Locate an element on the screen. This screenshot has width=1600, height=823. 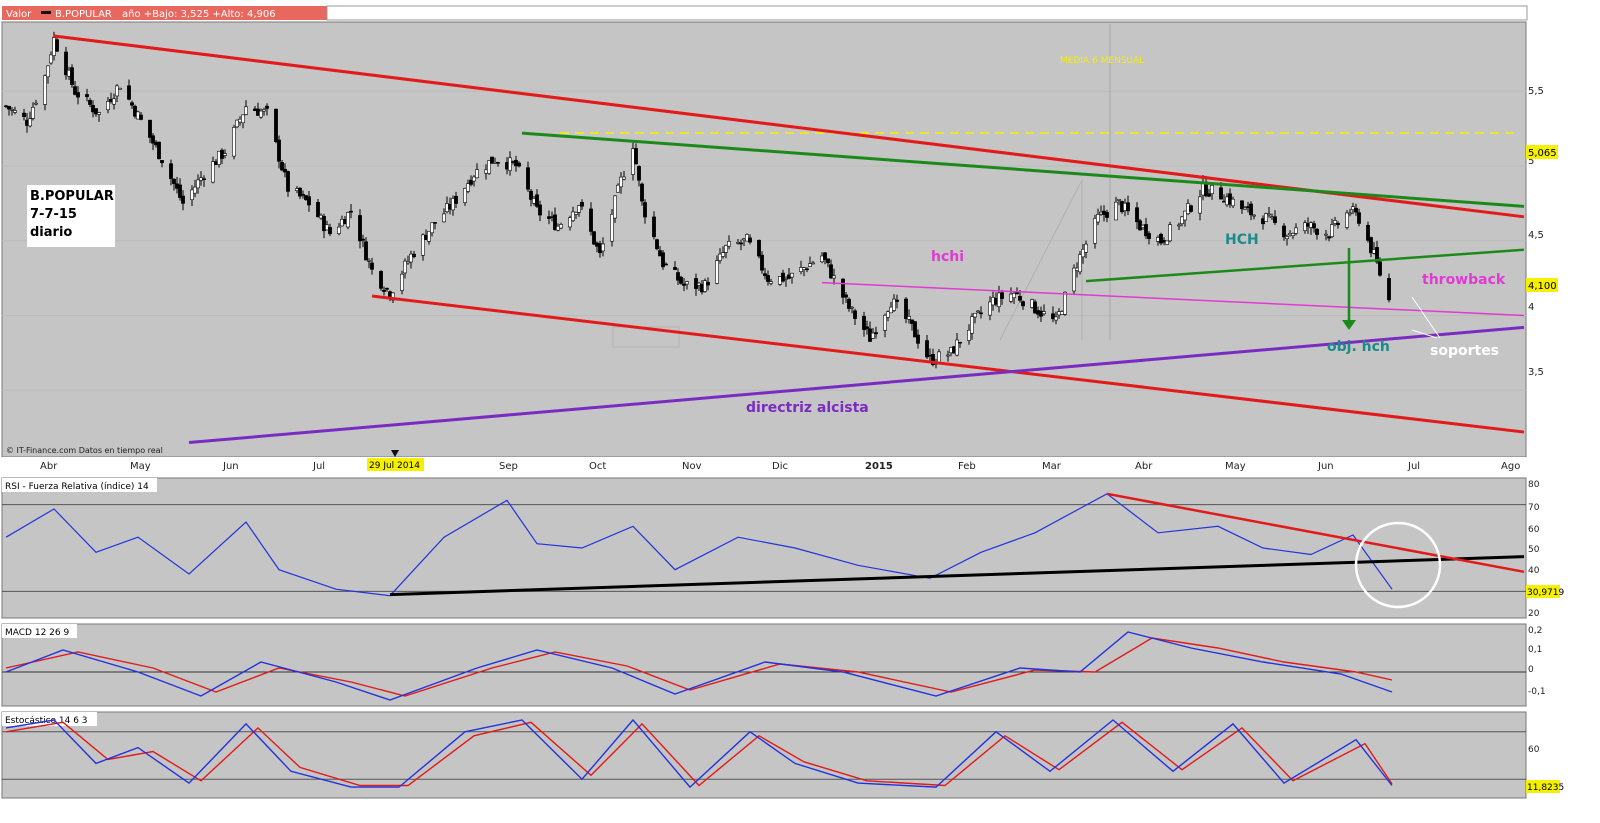
price-tick: 4 is located at coordinates (1531, 307).